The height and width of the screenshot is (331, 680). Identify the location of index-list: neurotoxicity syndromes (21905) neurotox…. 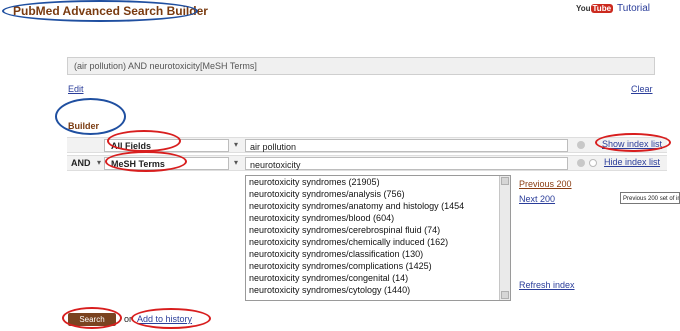
(378, 238).